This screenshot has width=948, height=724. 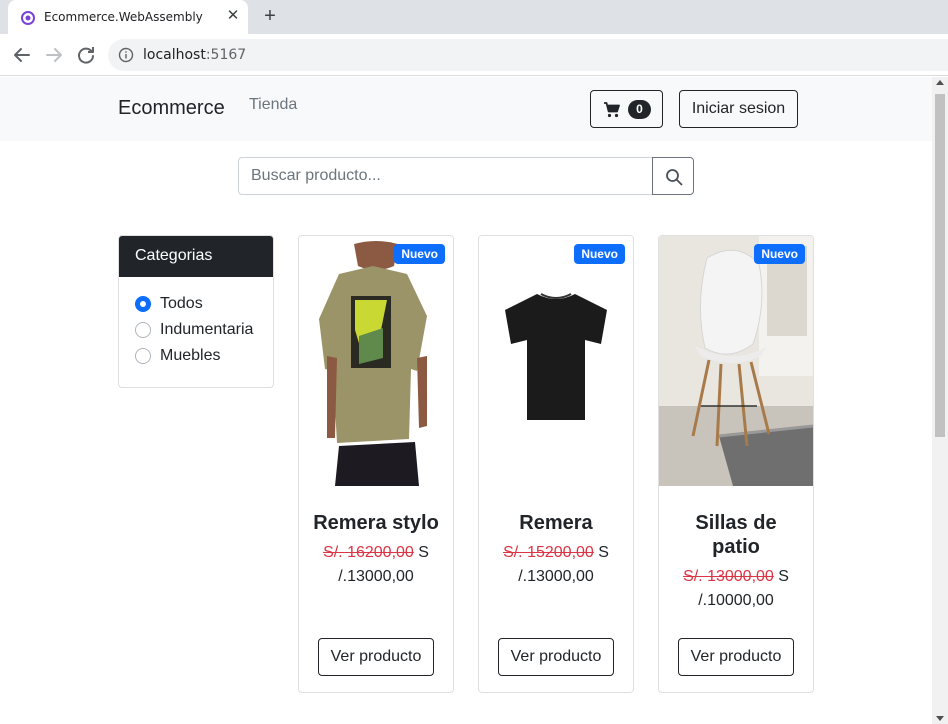 I want to click on address-bar: localhost:5167, so click(x=528, y=55).